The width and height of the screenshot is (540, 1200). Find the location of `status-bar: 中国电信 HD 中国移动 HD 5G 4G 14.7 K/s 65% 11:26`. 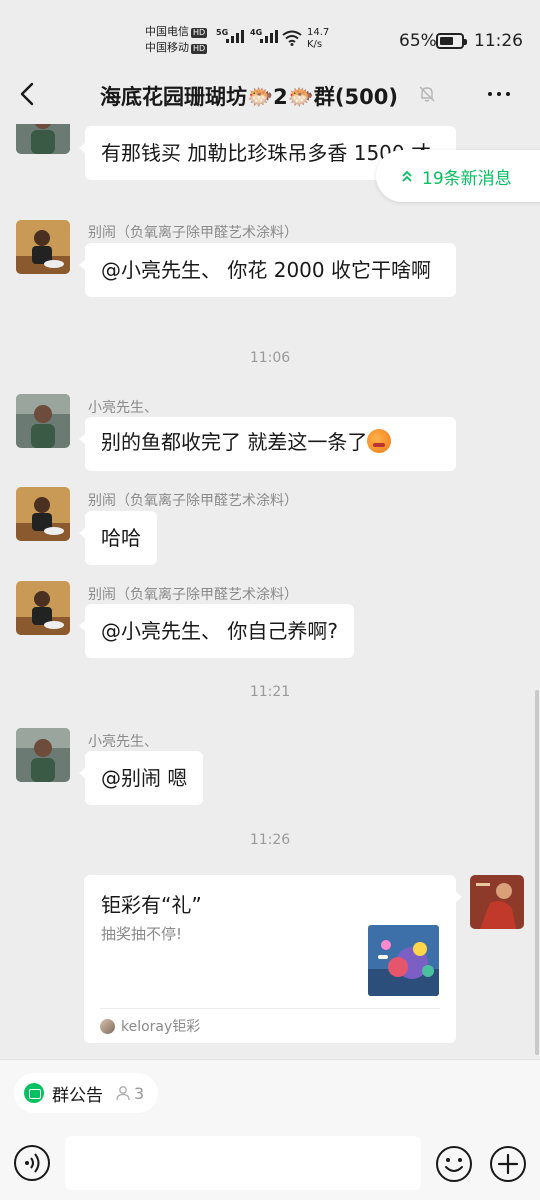

status-bar: 中国电信 HD 中国移动 HD 5G 4G 14.7 K/s 65% 11:26 is located at coordinates (270, 30).